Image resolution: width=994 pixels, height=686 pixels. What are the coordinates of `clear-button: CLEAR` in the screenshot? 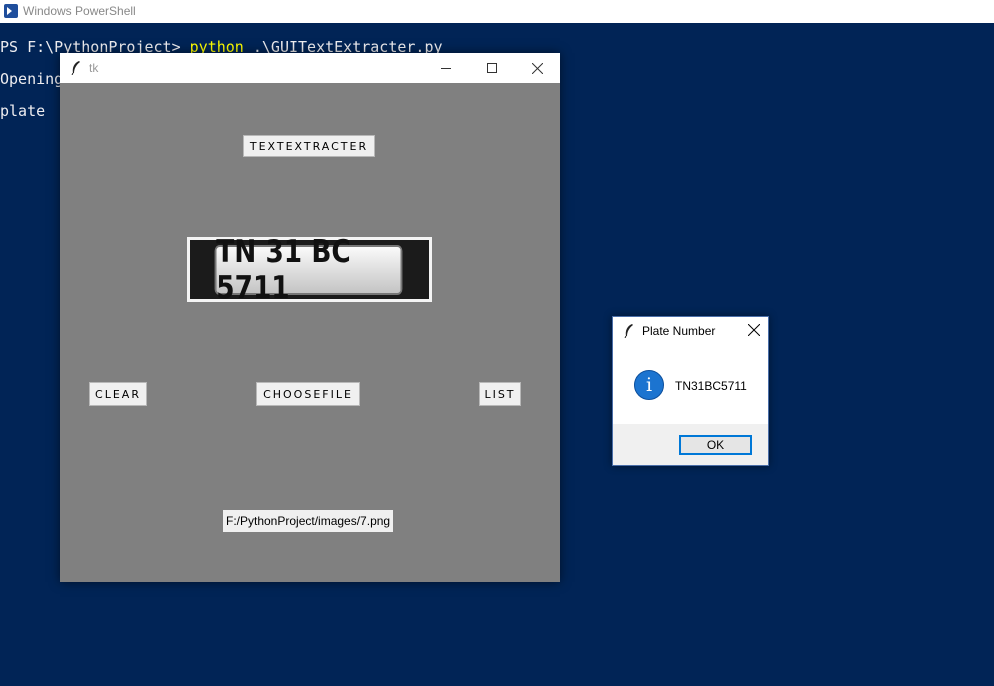 It's located at (118, 394).